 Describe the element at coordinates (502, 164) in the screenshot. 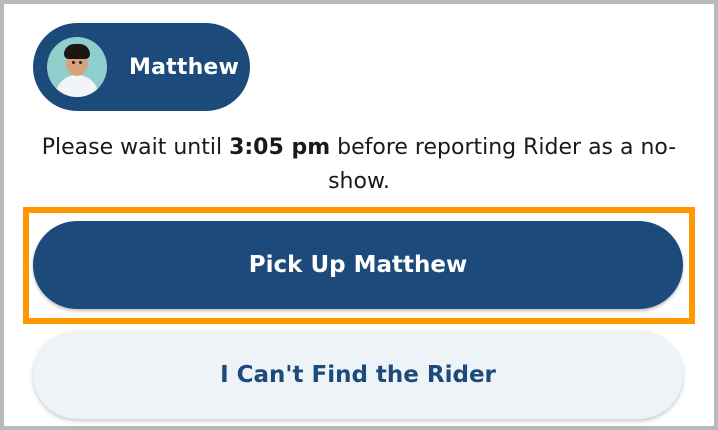

I see `message-suffix: before reporting Rider as a no-show.` at that location.